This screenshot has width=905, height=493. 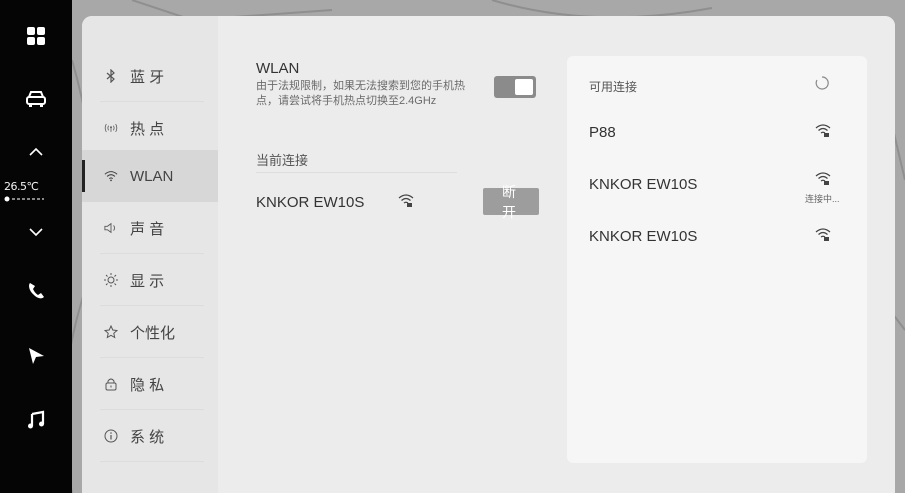 I want to click on nav-item-label: 系 统, so click(x=147, y=437).